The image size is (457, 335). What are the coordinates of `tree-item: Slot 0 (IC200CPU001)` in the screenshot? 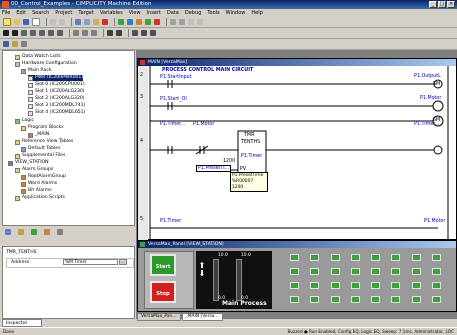 It's located at (56, 85).